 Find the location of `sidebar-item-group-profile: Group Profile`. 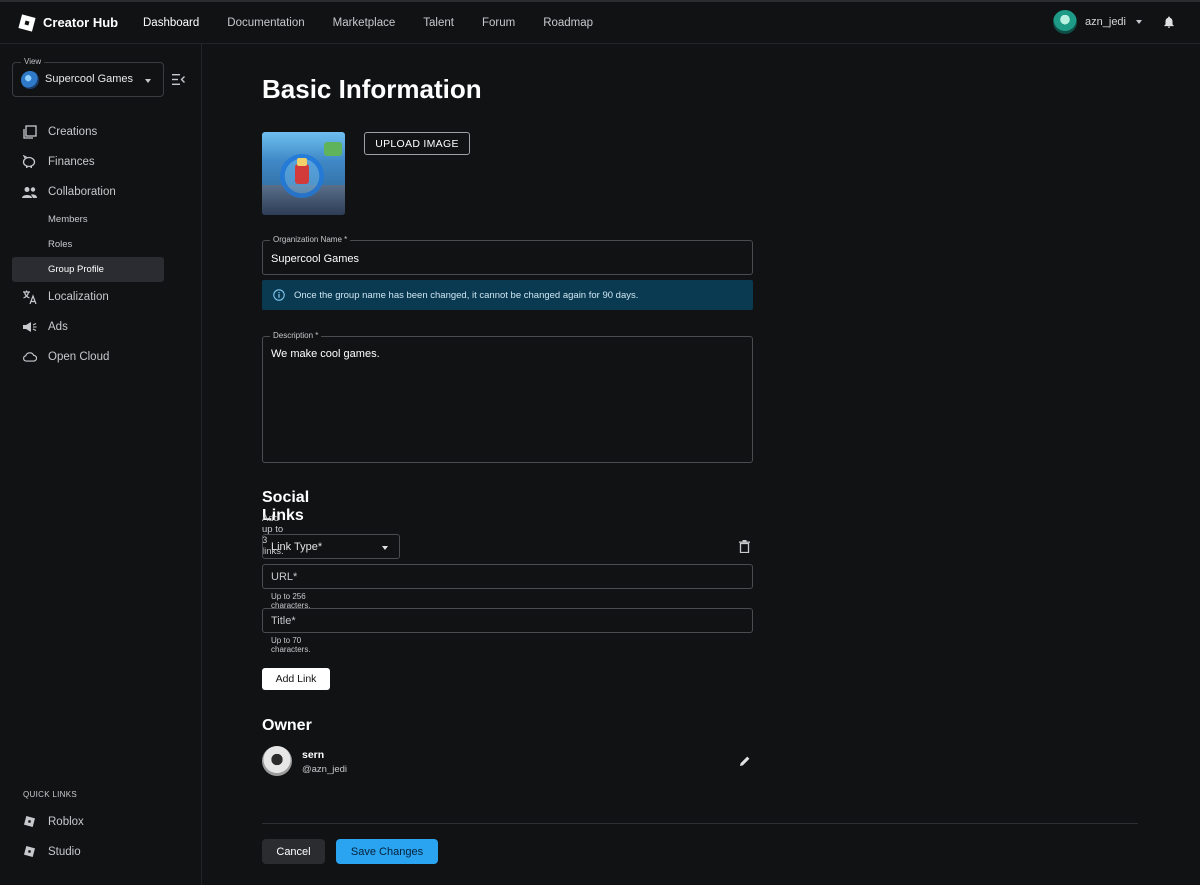

sidebar-item-group-profile: Group Profile is located at coordinates (88, 269).